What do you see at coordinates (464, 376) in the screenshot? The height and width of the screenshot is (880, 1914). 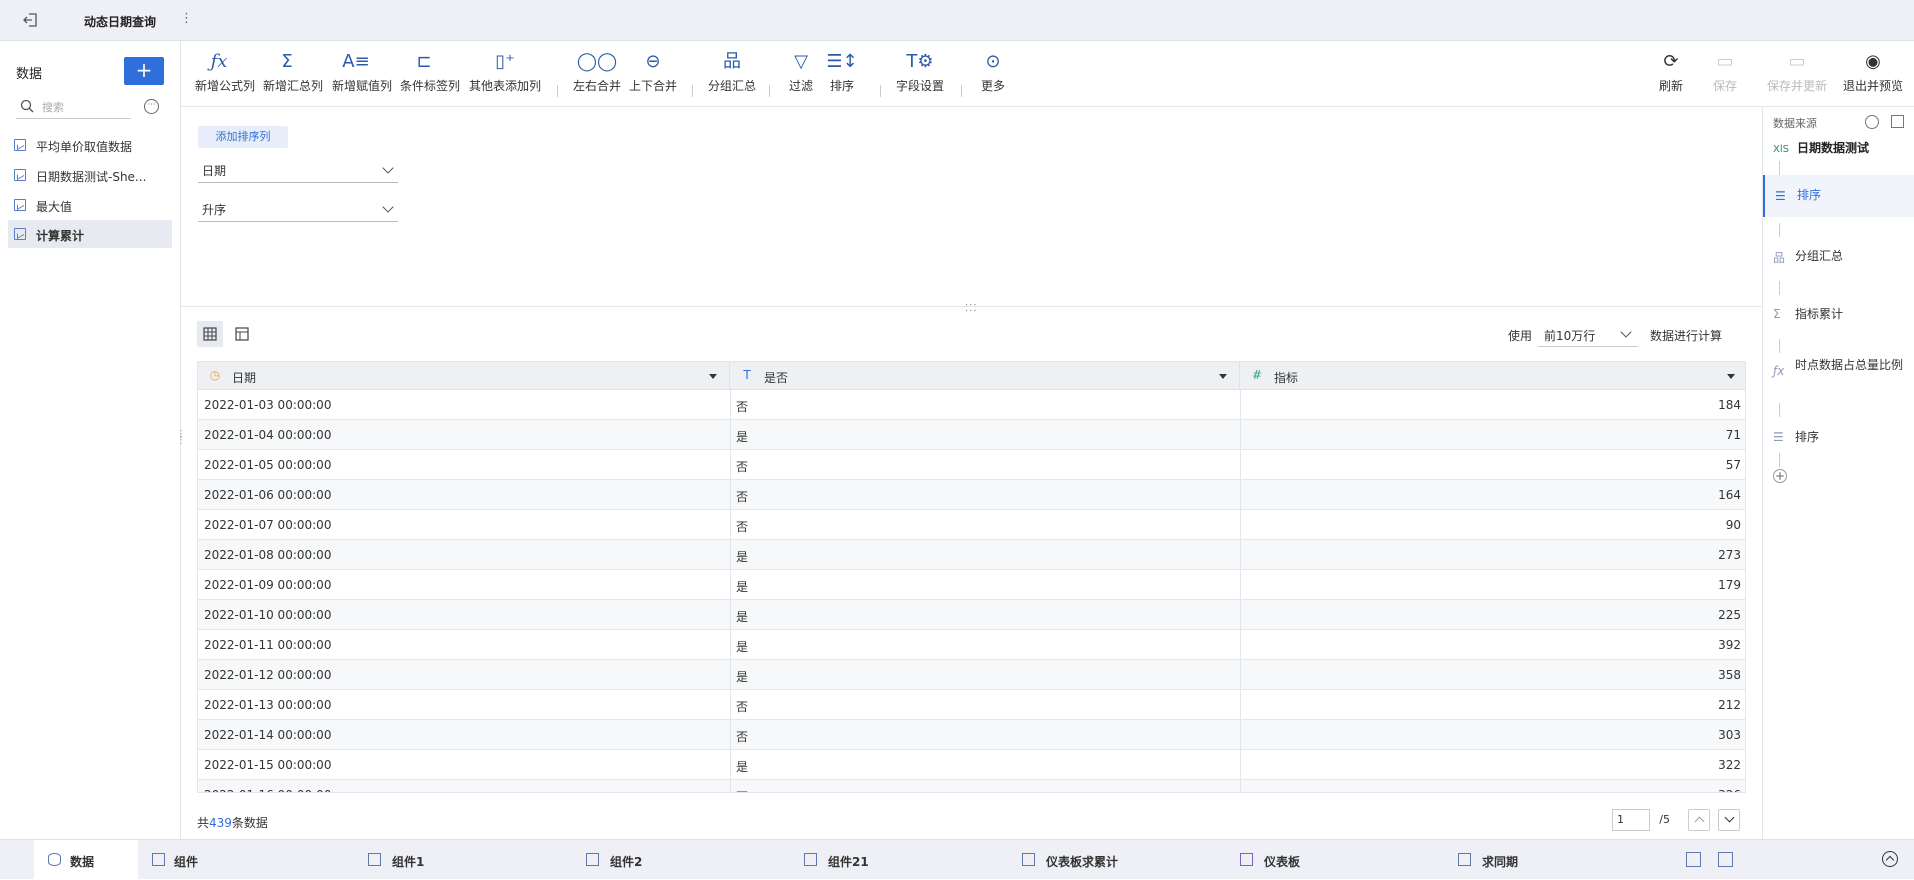 I see `column-header-date: ◷ 日期` at bounding box center [464, 376].